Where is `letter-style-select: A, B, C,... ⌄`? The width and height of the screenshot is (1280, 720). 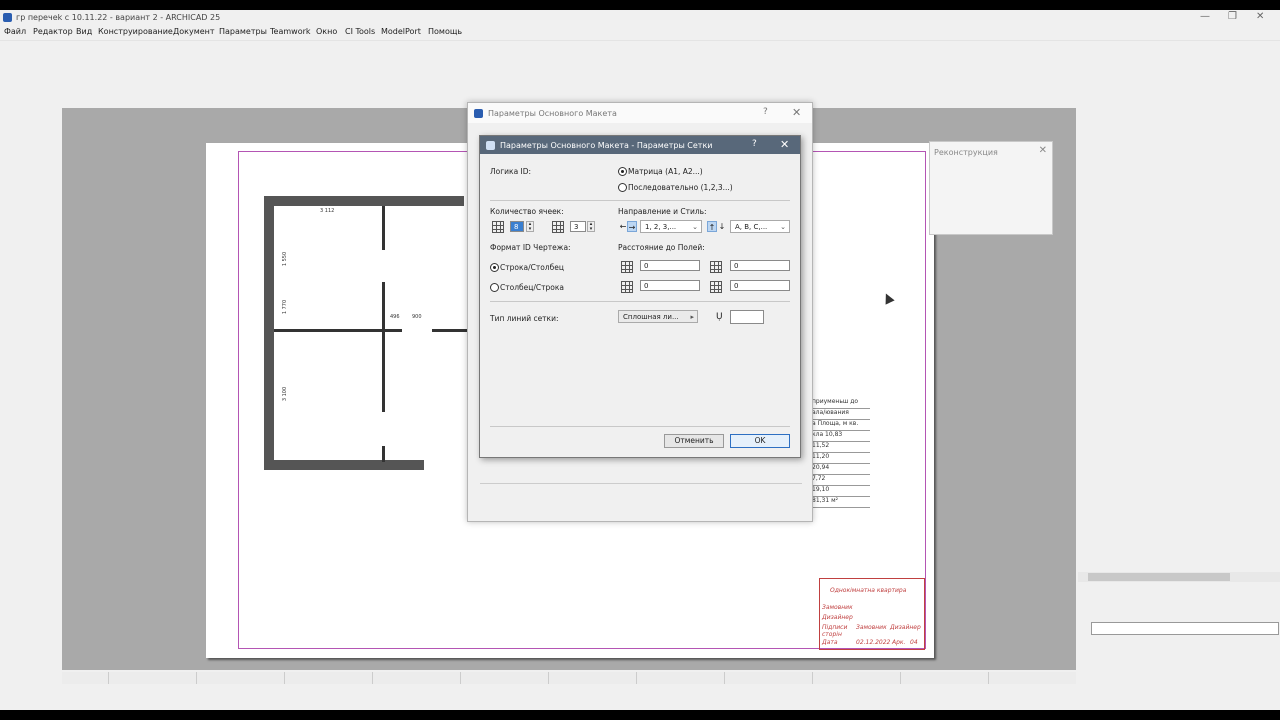 letter-style-select: A, B, C,... ⌄ is located at coordinates (760, 226).